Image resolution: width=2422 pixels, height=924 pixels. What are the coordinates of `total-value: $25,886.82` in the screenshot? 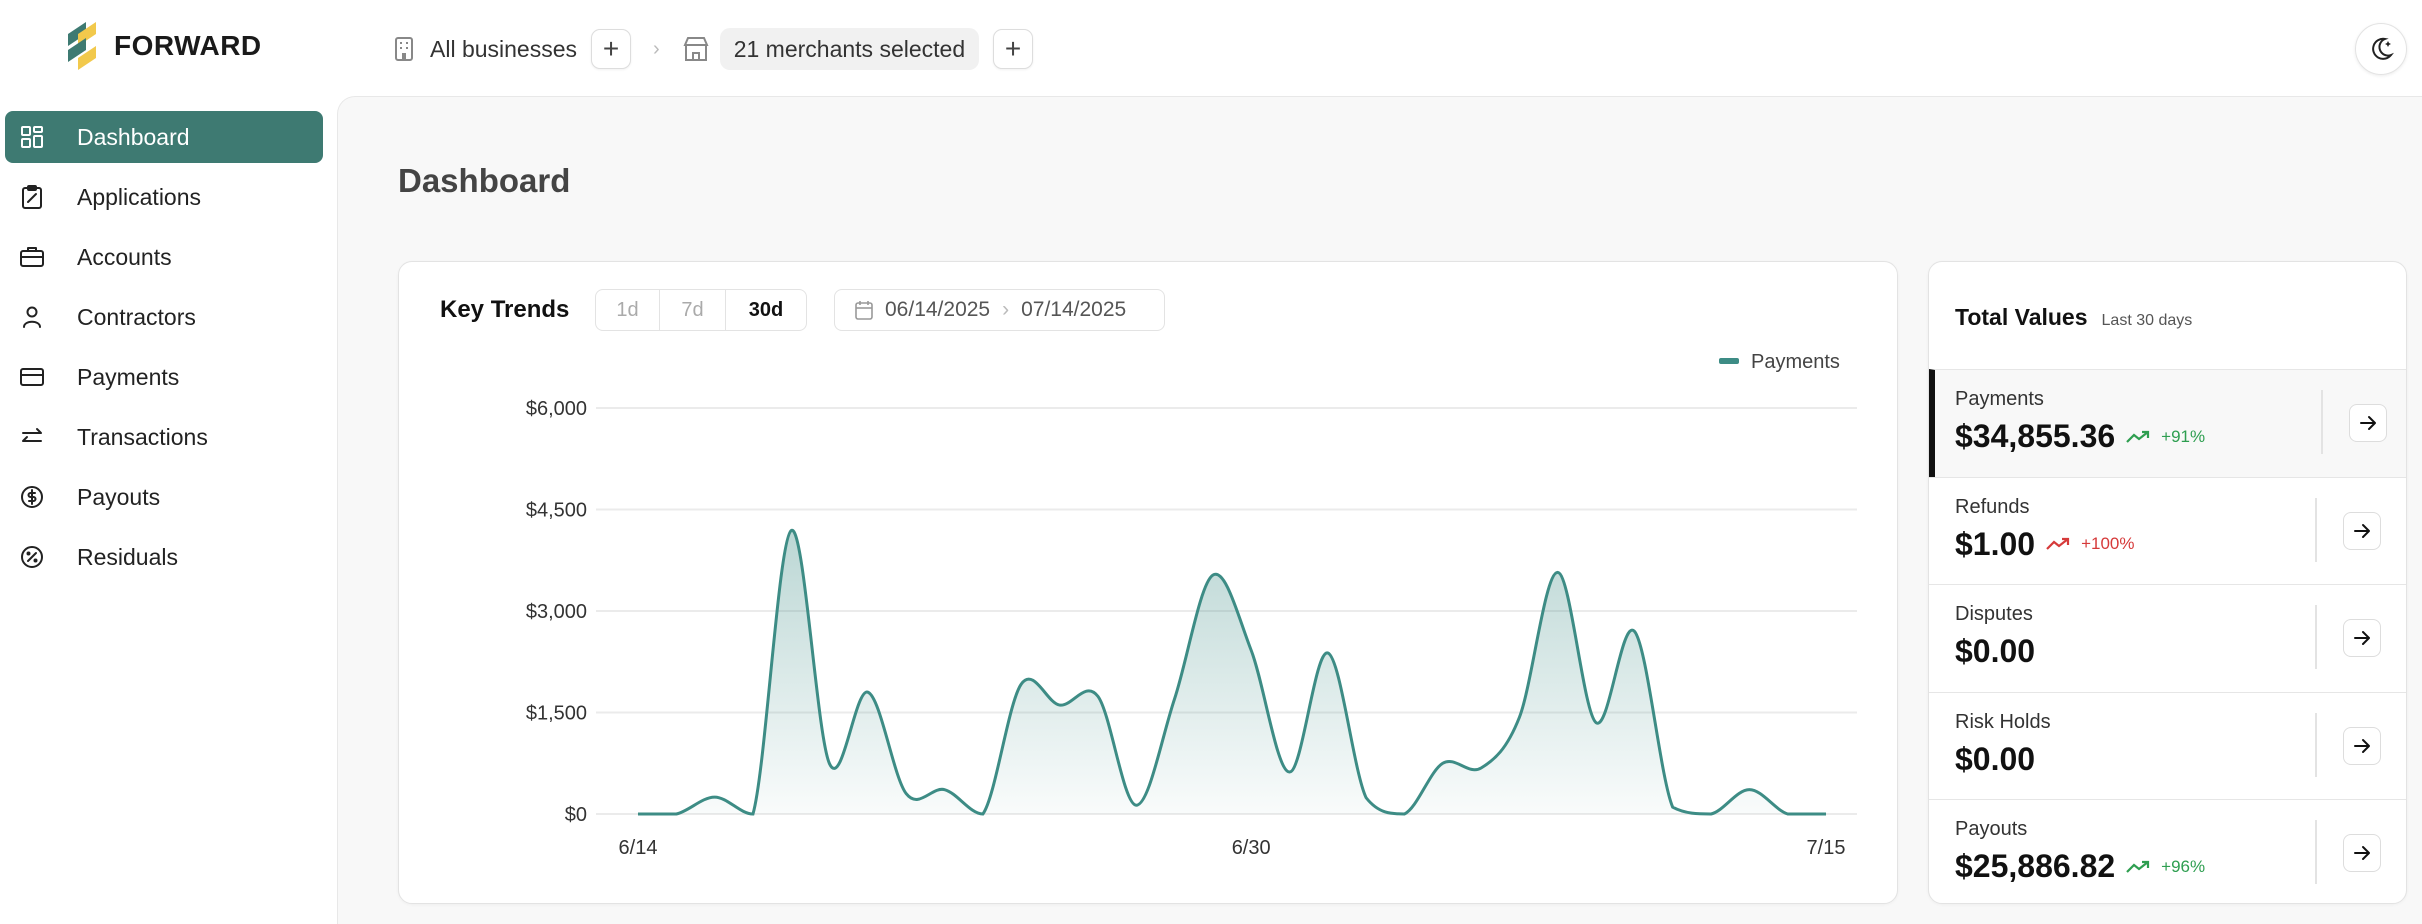 It's located at (2035, 866).